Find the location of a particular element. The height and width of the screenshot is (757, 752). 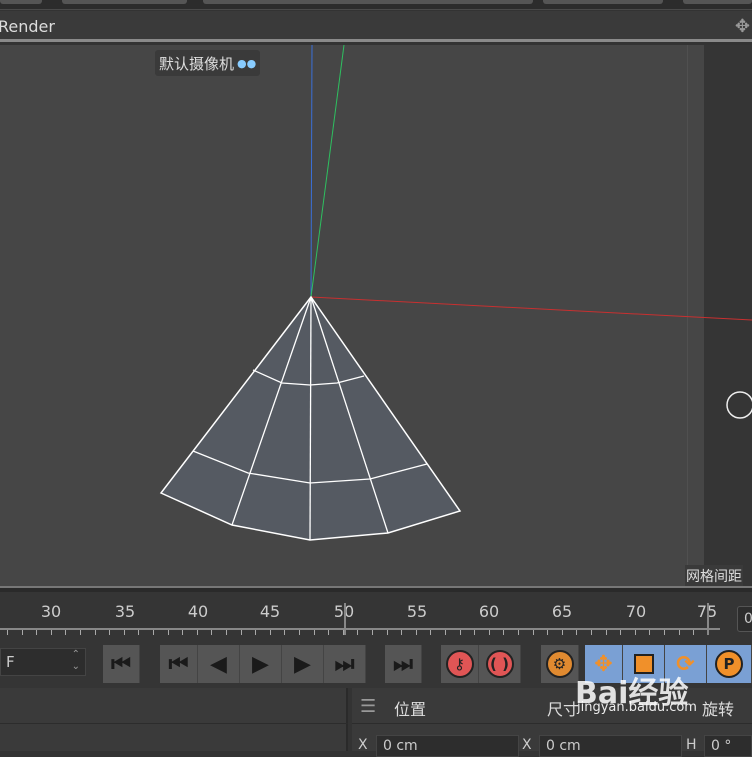

auto-key-button: ( ) is located at coordinates (500, 664).